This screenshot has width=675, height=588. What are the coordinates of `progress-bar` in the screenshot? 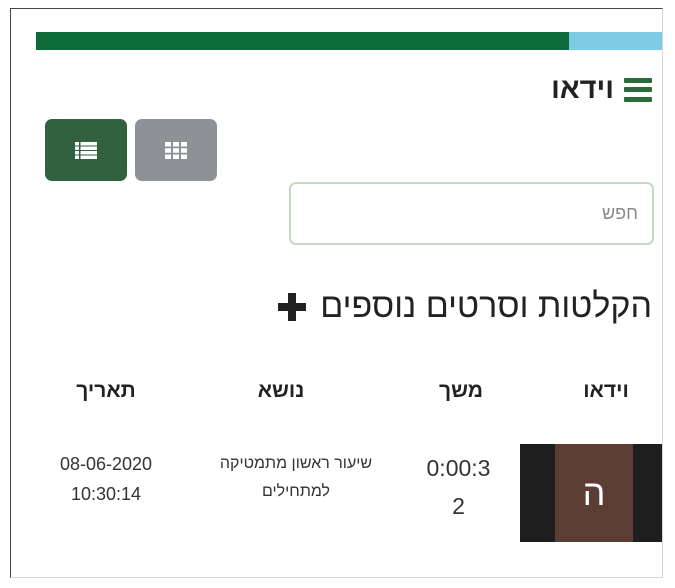 It's located at (349, 41).